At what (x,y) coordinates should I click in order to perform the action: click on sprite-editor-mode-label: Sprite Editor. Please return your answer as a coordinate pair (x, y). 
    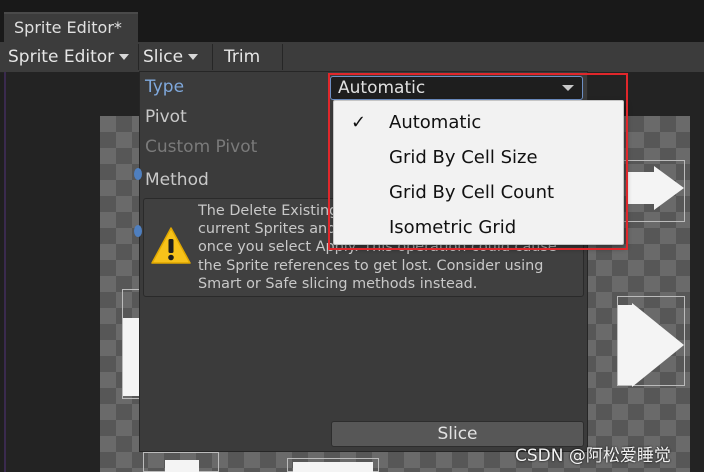
    Looking at the image, I should click on (61, 57).